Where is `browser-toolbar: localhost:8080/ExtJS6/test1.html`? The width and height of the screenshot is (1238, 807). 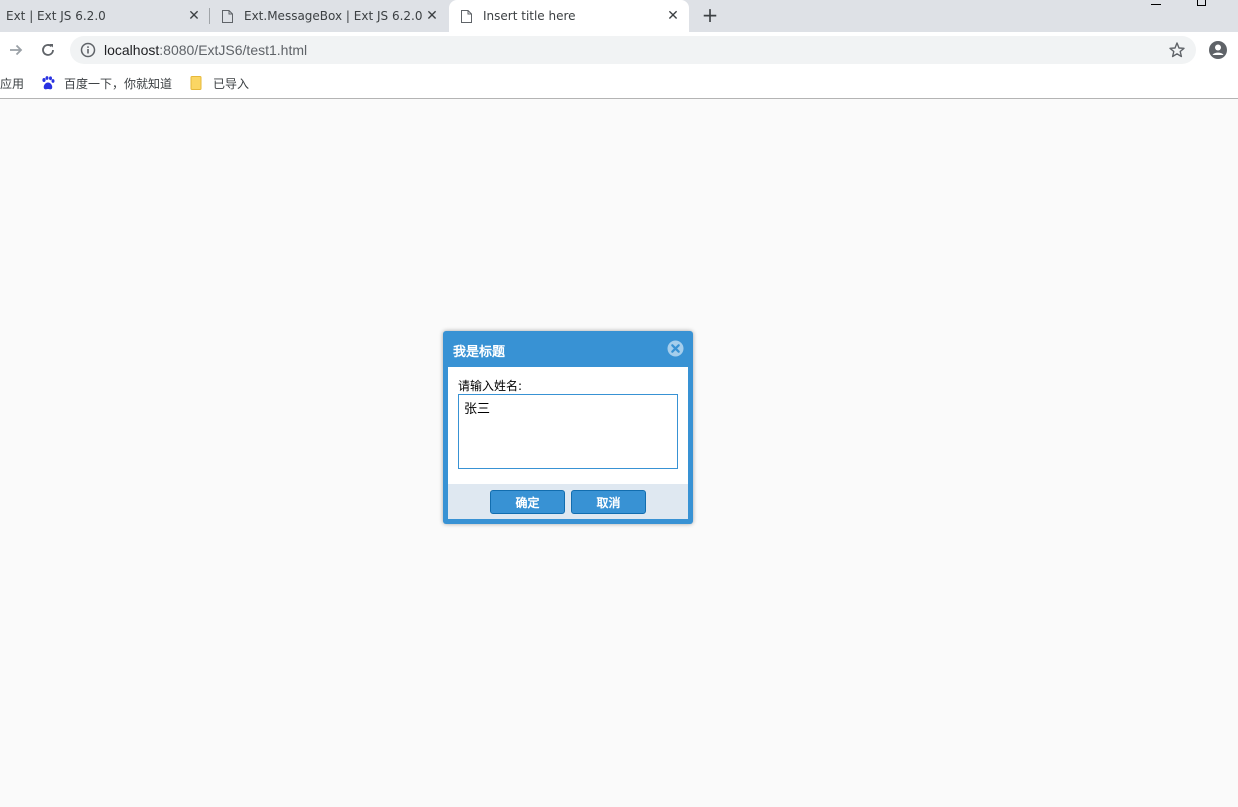 browser-toolbar: localhost:8080/ExtJS6/test1.html is located at coordinates (619, 50).